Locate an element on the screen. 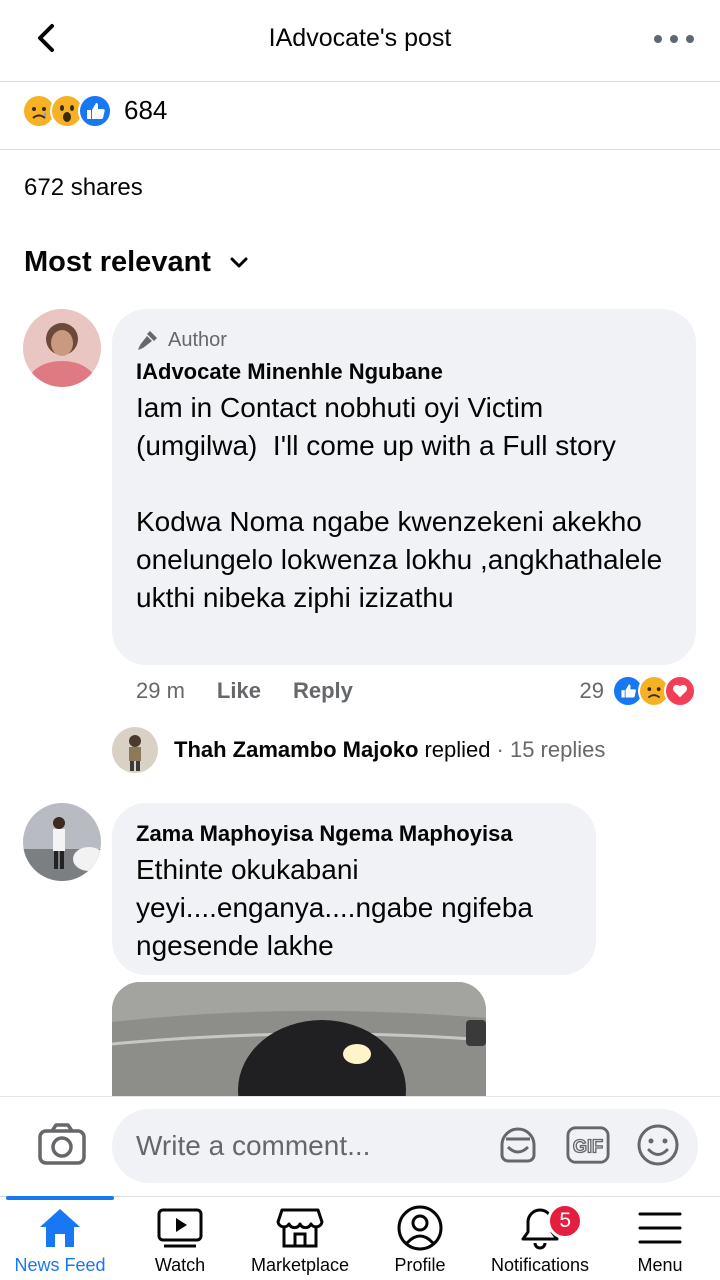 This screenshot has height=1280, width=720. commenter-name: IAdvocate Minenhle Ngubane is located at coordinates (404, 372).